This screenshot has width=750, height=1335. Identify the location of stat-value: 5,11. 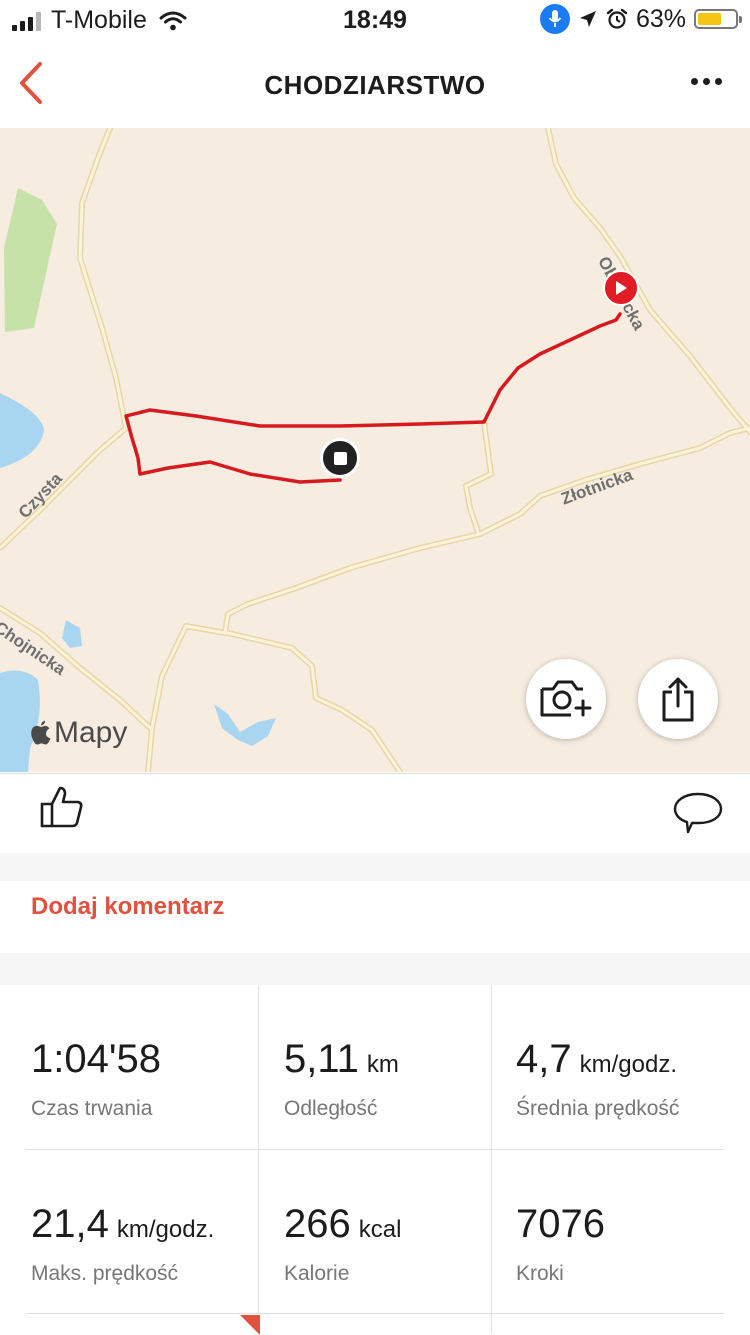
(321, 1059).